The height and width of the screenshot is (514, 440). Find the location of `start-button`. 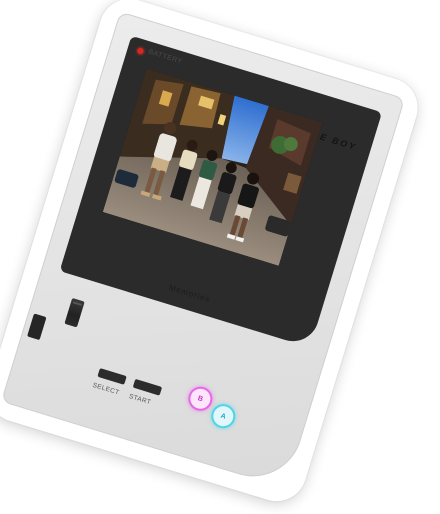

start-button is located at coordinates (147, 387).